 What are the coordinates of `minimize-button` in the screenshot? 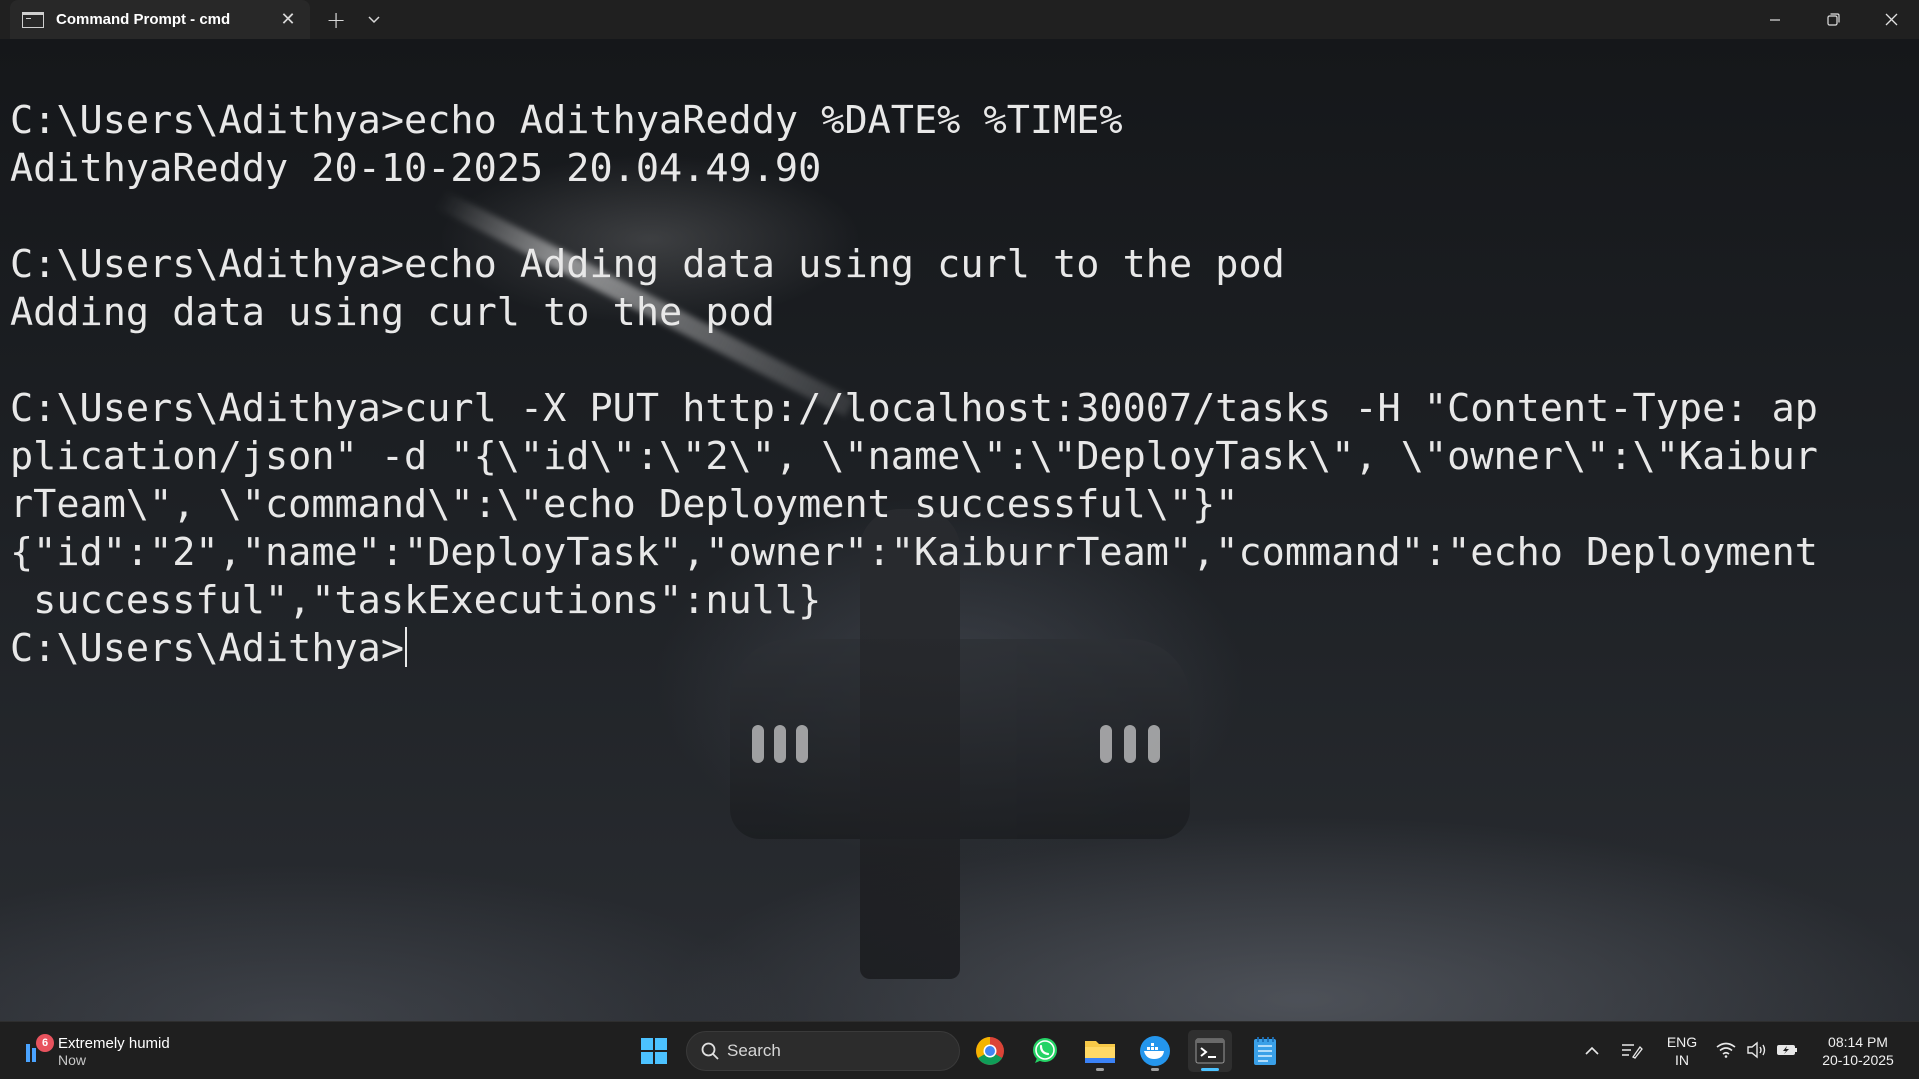 It's located at (1775, 19).